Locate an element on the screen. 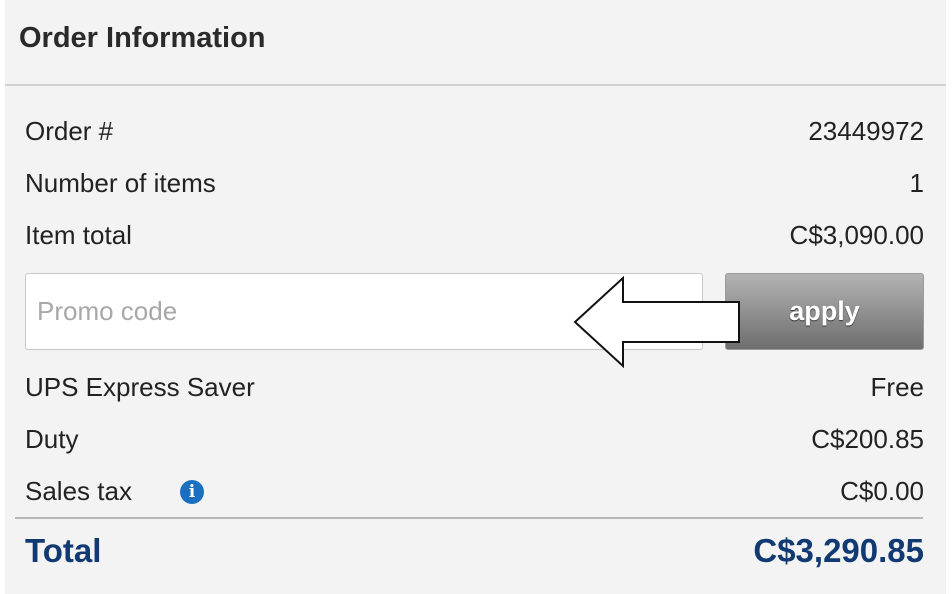  sales-tax-row: Sales tax i C$0.00 is located at coordinates (474, 496).